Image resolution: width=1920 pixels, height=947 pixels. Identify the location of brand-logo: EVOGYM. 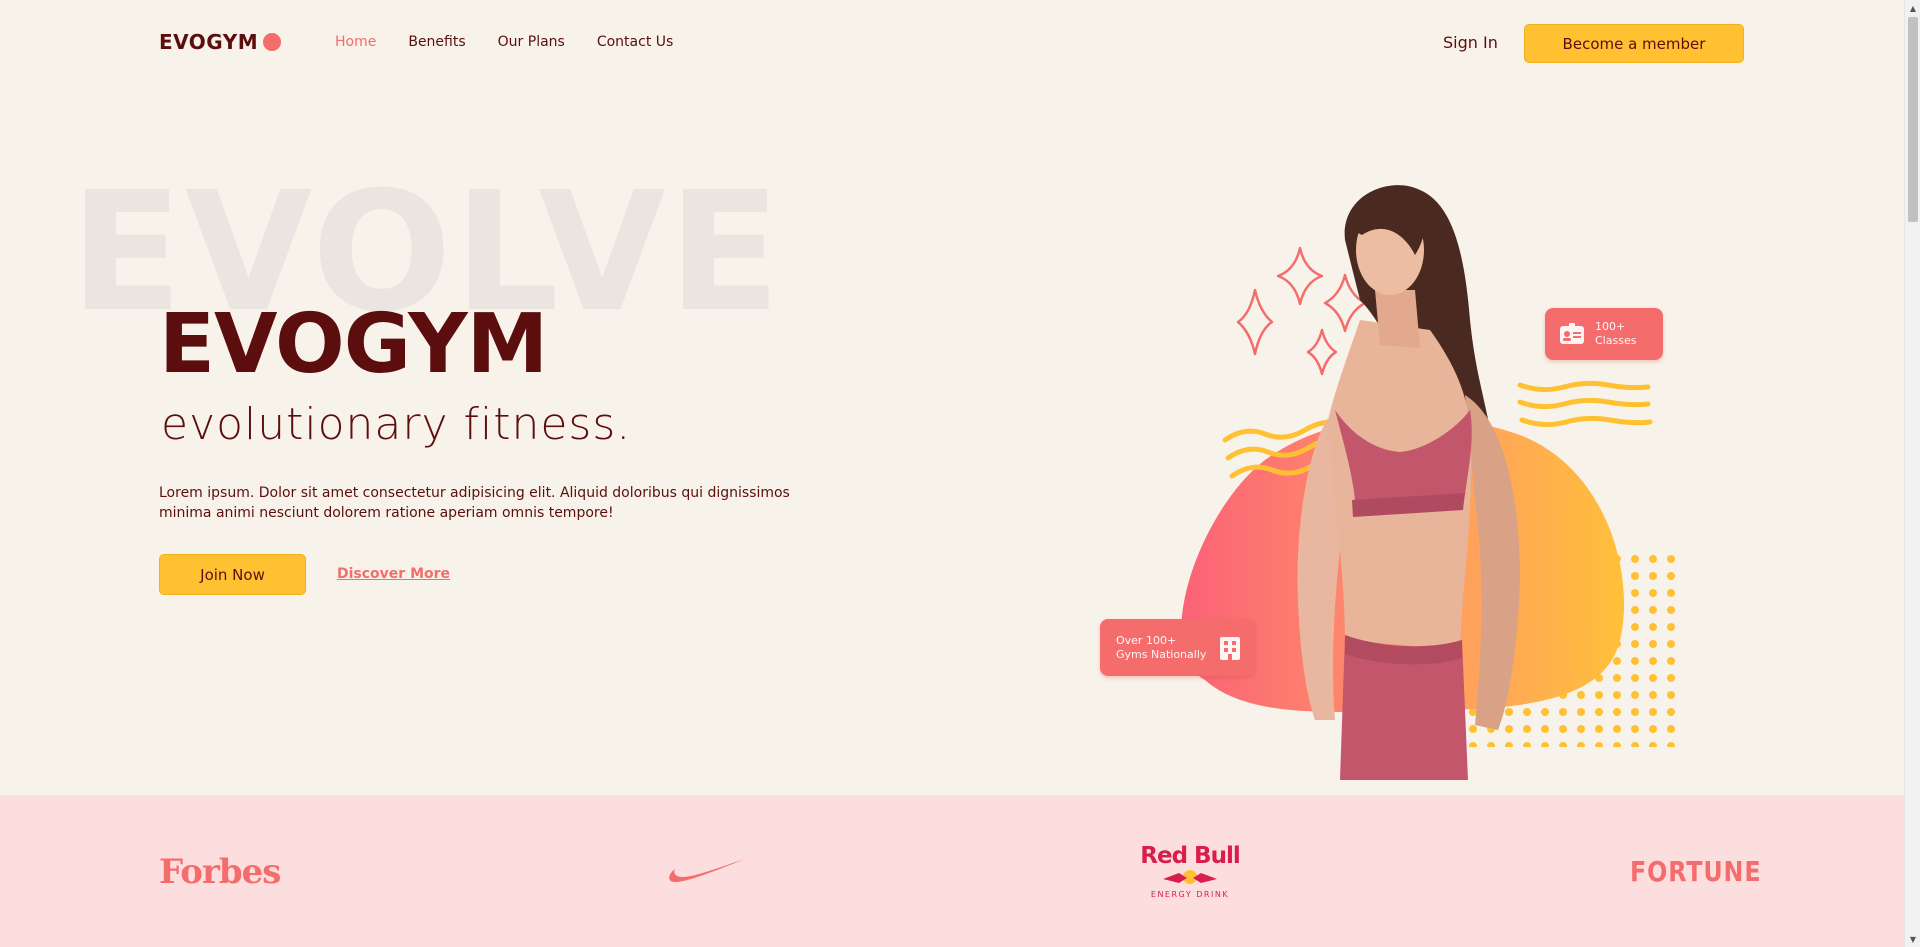
(220, 42).